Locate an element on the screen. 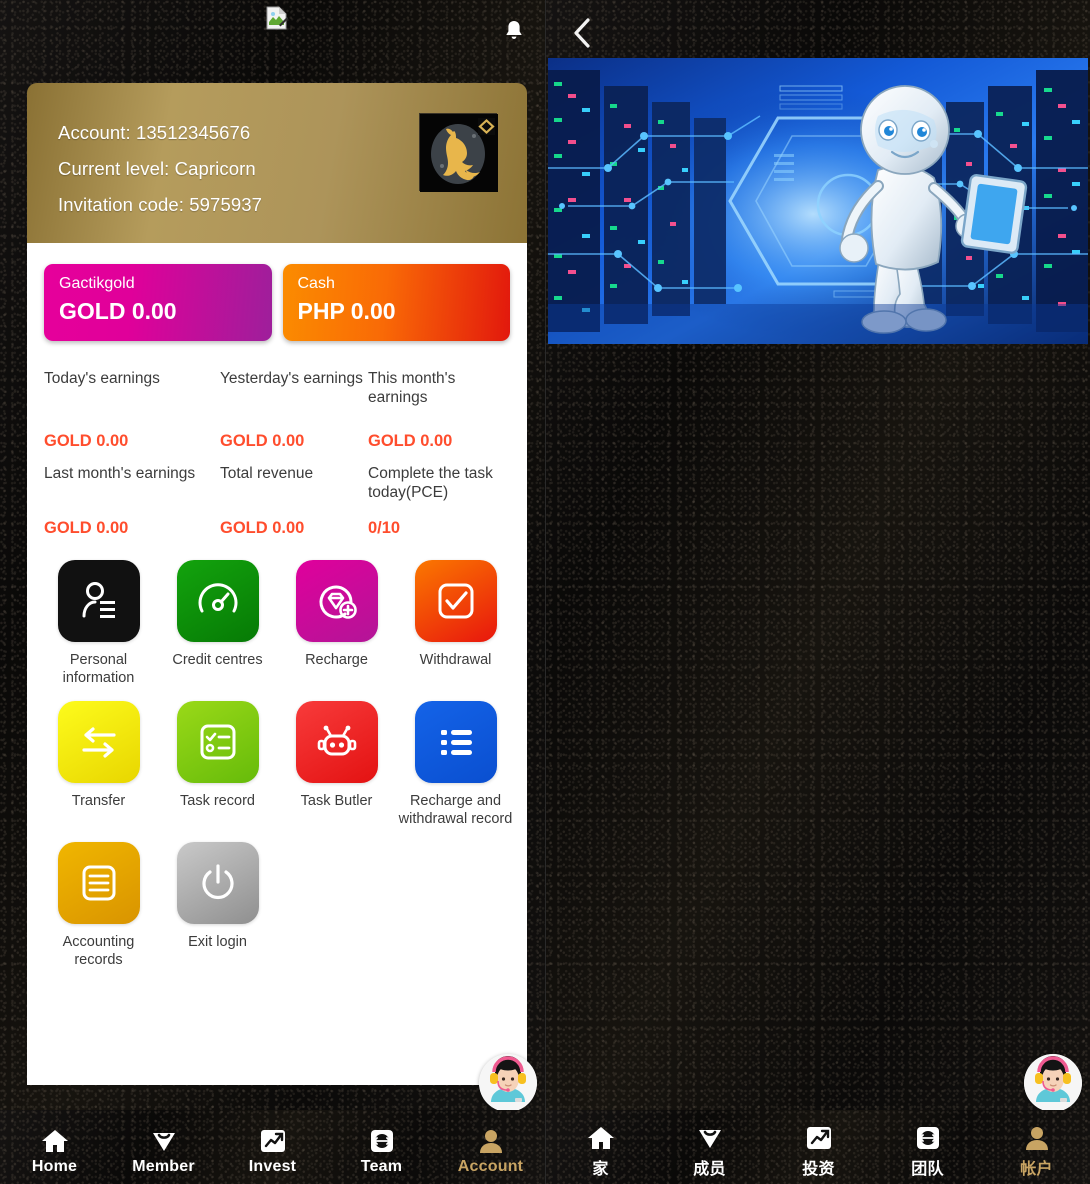 This screenshot has height=1184, width=1090. menu-item-label: Transfer is located at coordinates (98, 801).